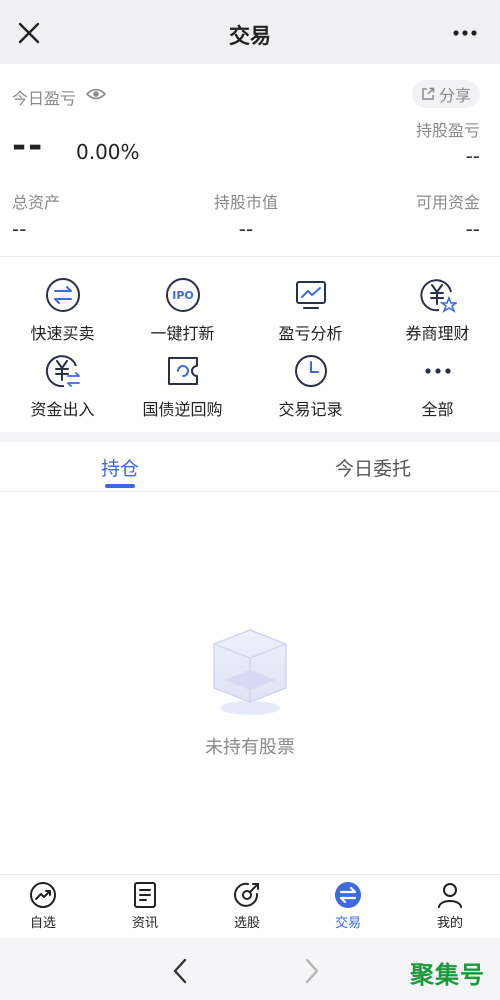 The image size is (500, 1000). Describe the element at coordinates (250, 672) in the screenshot. I see `empty-box-icon` at that location.